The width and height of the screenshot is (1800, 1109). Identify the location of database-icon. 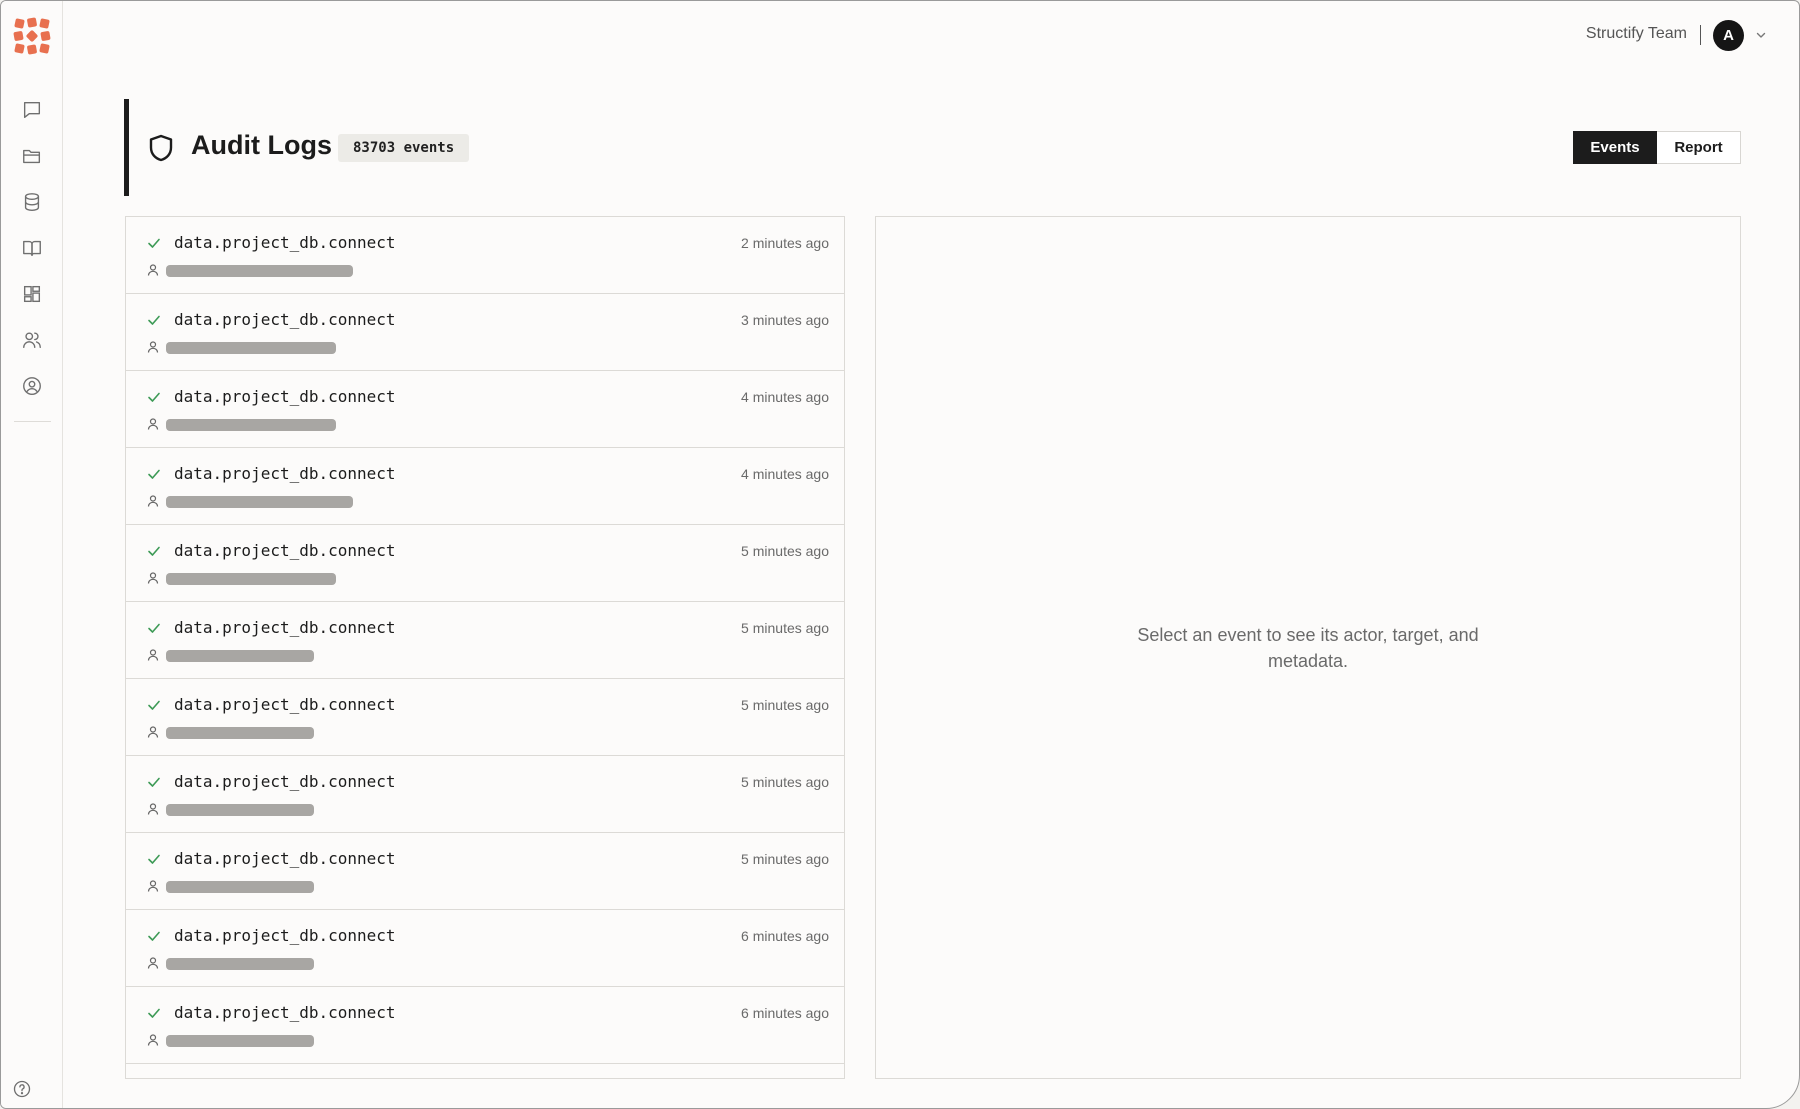
(32, 202).